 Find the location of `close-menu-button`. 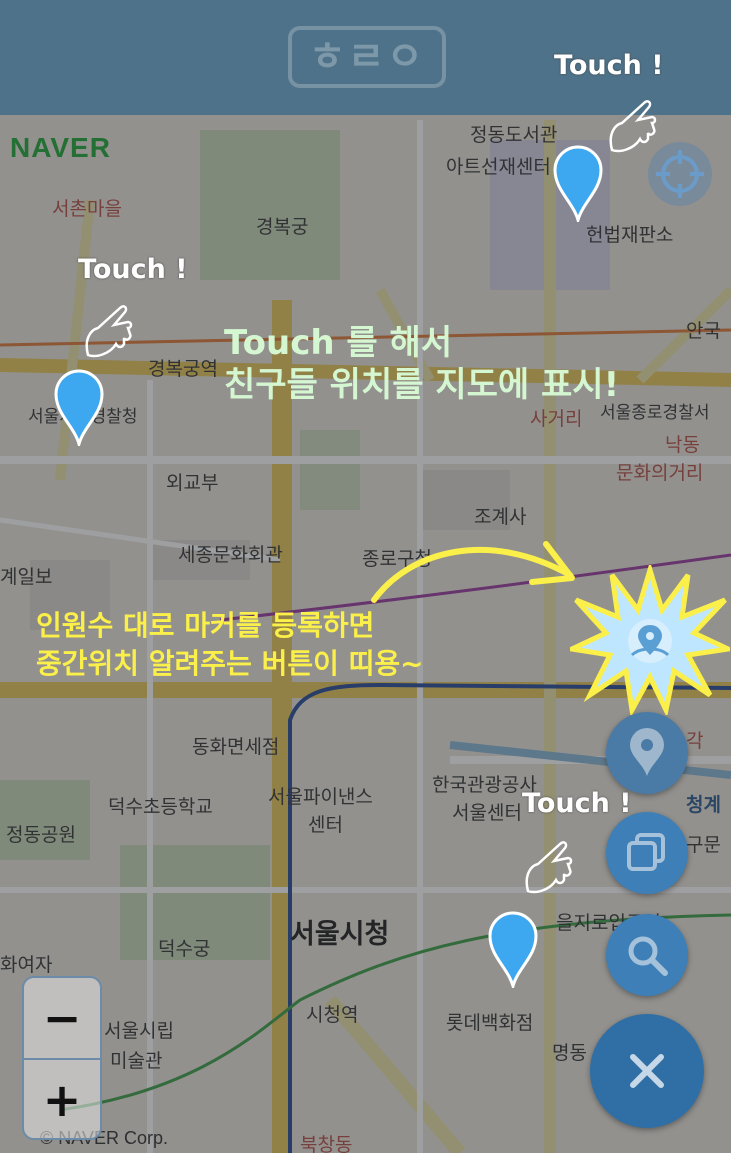

close-menu-button is located at coordinates (647, 1071).